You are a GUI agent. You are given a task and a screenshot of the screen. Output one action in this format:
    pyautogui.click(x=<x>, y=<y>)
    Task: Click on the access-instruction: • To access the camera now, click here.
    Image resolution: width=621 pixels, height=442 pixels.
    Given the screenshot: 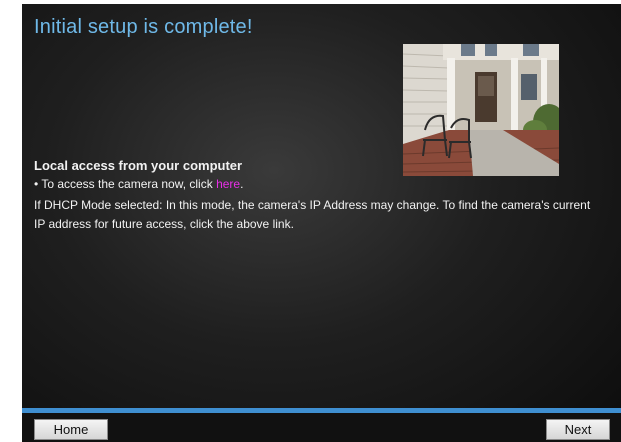 What is the action you would take?
    pyautogui.click(x=319, y=184)
    